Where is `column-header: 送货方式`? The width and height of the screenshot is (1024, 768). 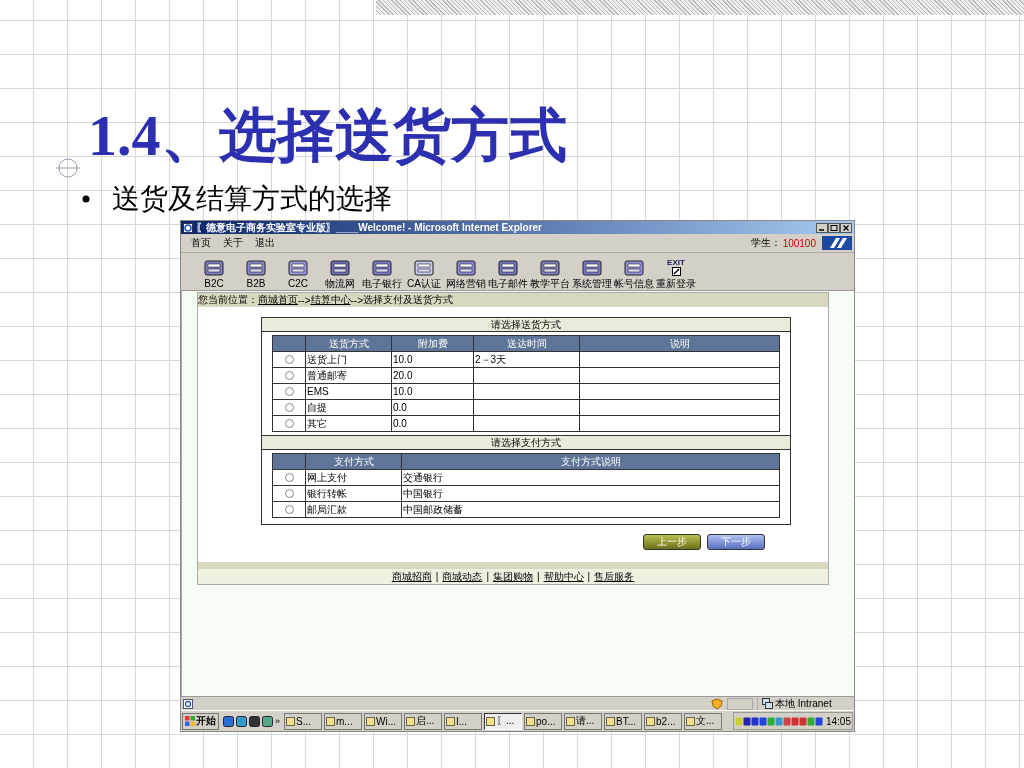 column-header: 送货方式 is located at coordinates (348, 343).